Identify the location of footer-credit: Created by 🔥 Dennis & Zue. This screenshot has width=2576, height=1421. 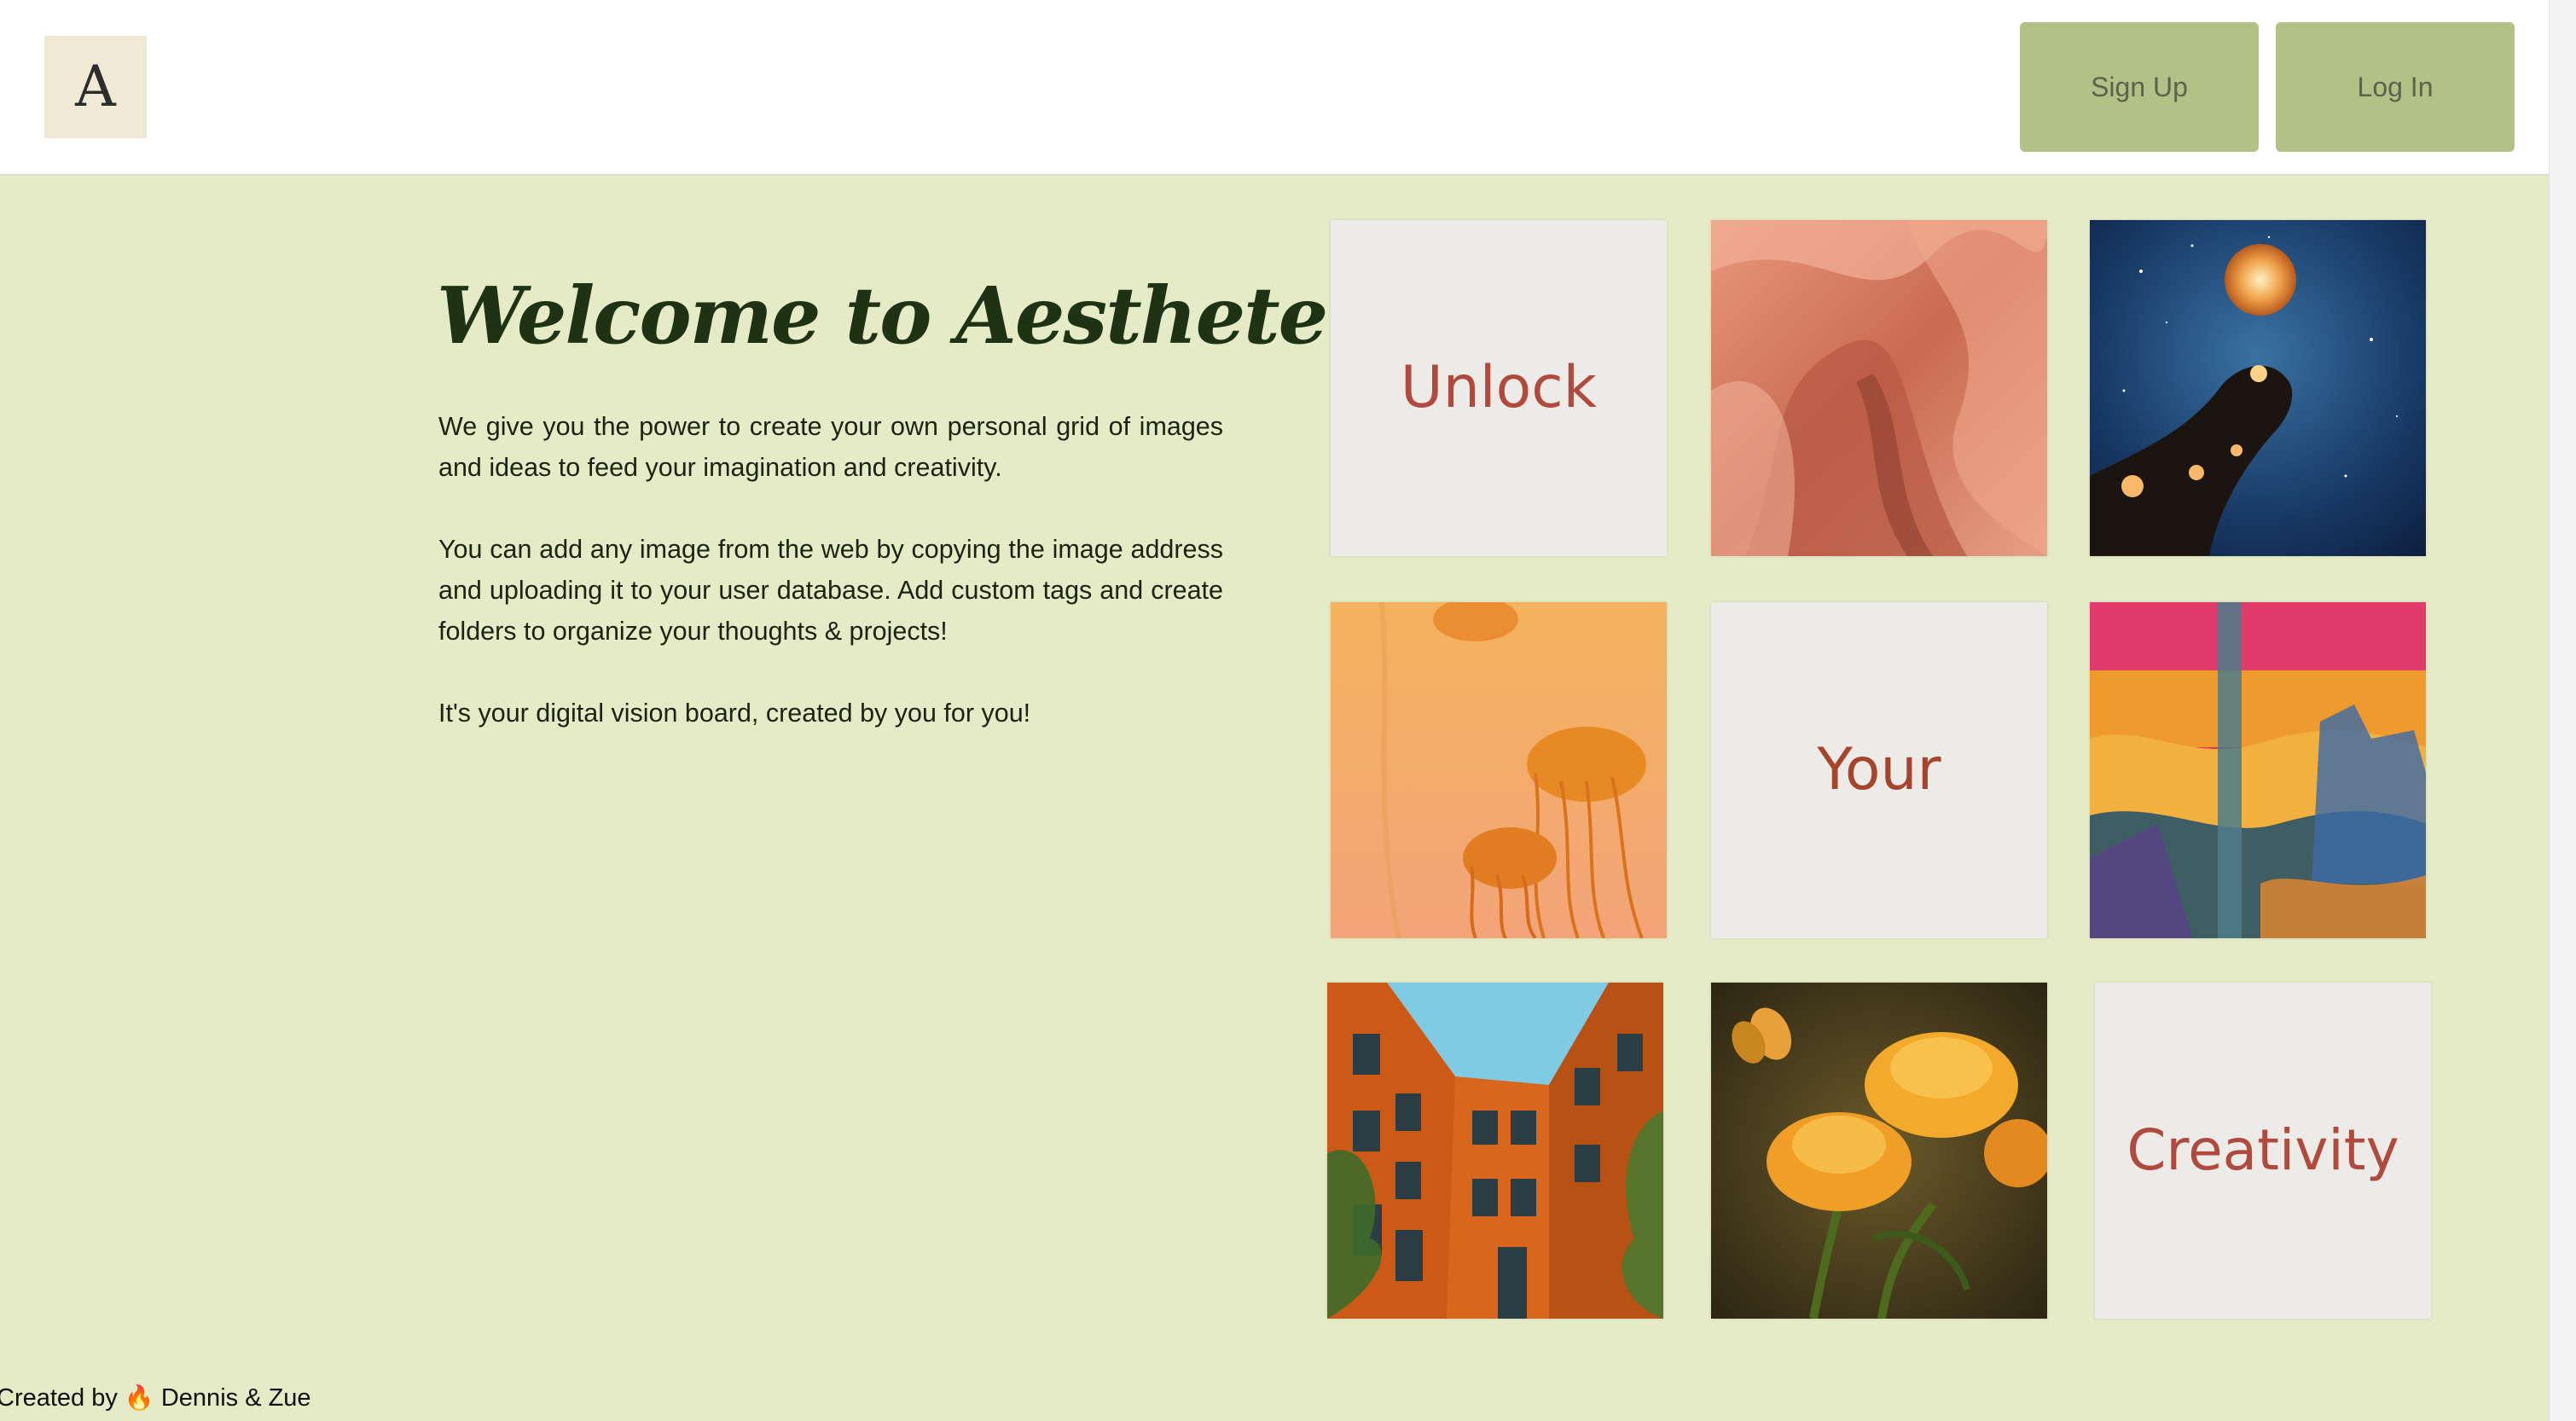
(155, 1397).